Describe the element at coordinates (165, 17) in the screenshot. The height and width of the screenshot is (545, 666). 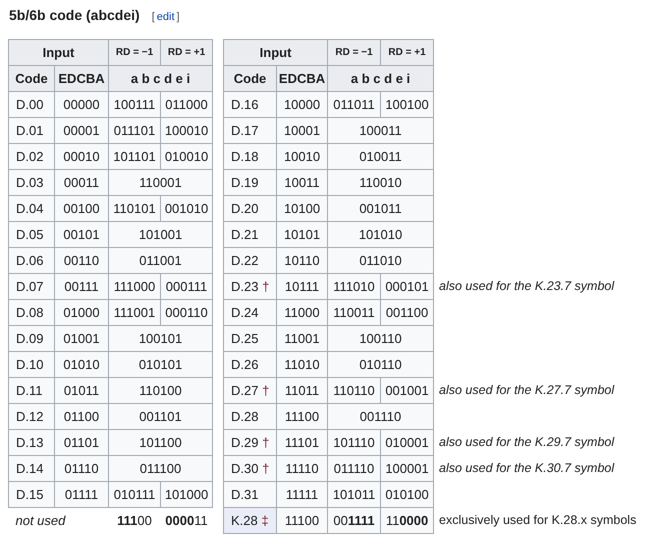
I see `edit-link: edit` at that location.